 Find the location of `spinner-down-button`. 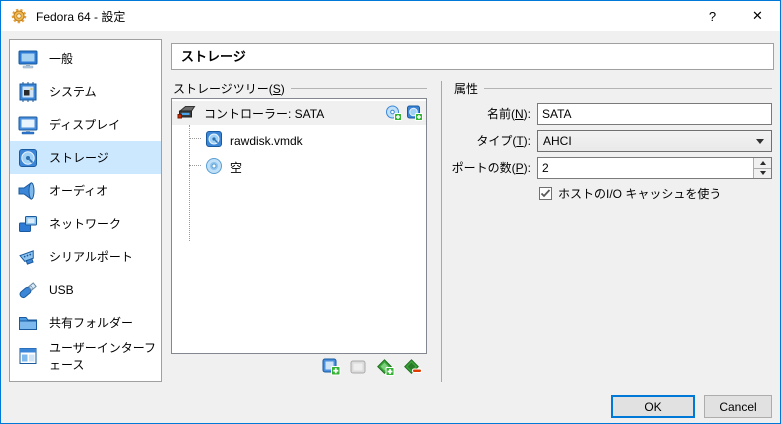

spinner-down-button is located at coordinates (762, 172).